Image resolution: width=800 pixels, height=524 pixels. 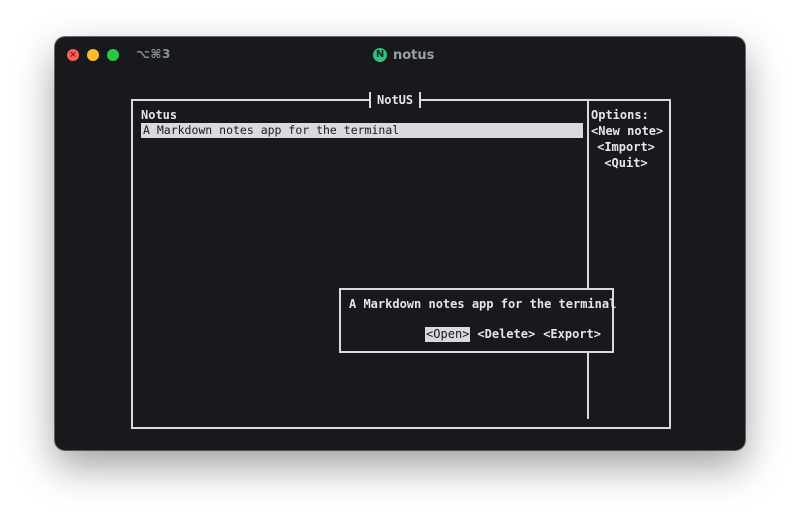 I want to click on window-title-text: notus, so click(x=414, y=55).